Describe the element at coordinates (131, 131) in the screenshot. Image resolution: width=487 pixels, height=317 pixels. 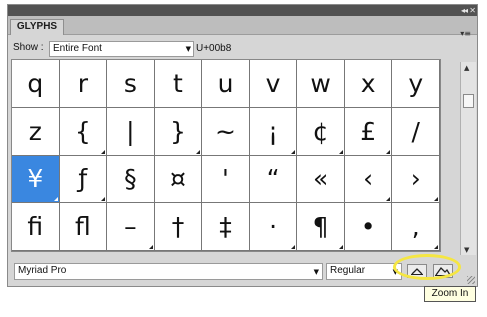
I see `glyph-cell: |` at that location.